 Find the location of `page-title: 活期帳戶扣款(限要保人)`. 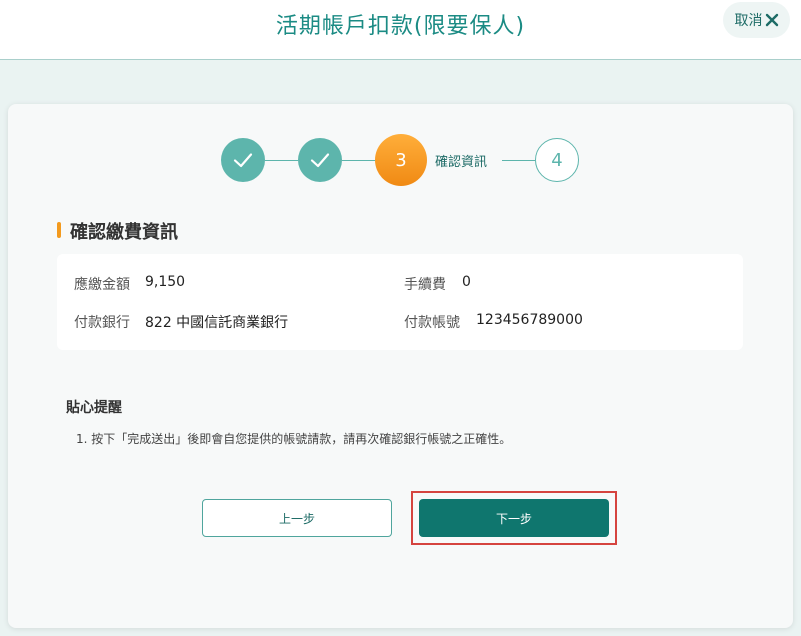

page-title: 活期帳戶扣款(限要保人) is located at coordinates (400, 26).